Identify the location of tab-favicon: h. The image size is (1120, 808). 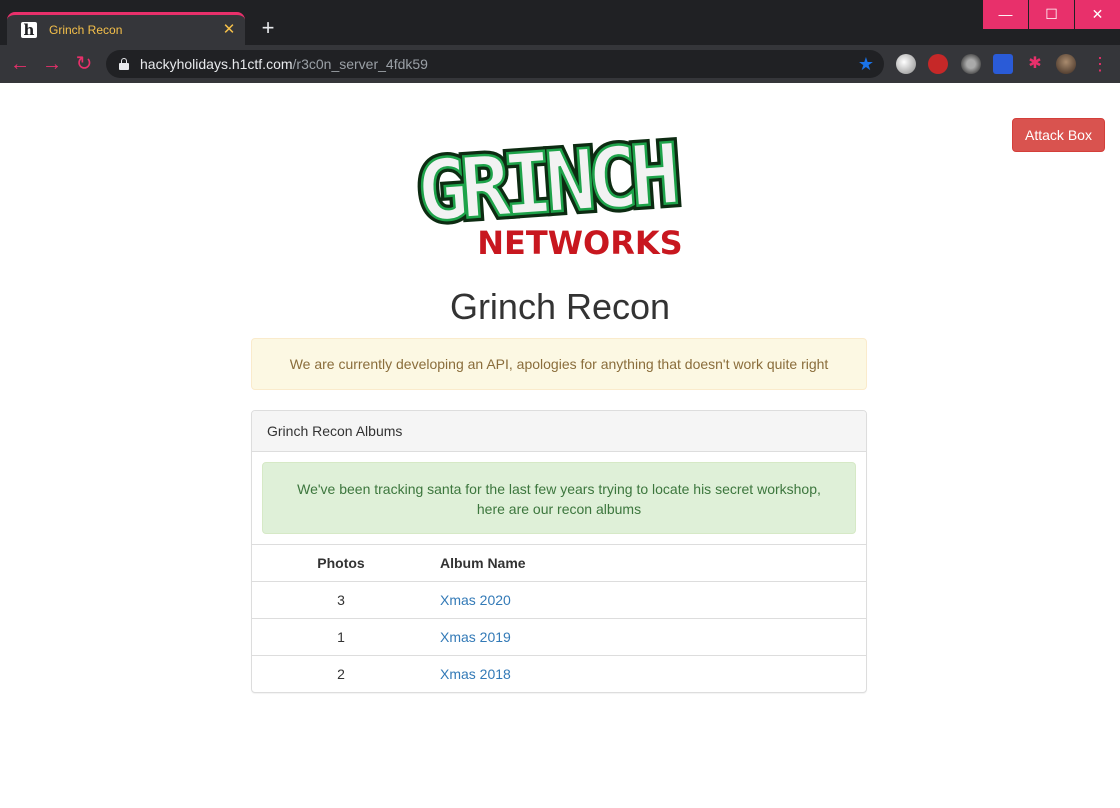
(29, 30).